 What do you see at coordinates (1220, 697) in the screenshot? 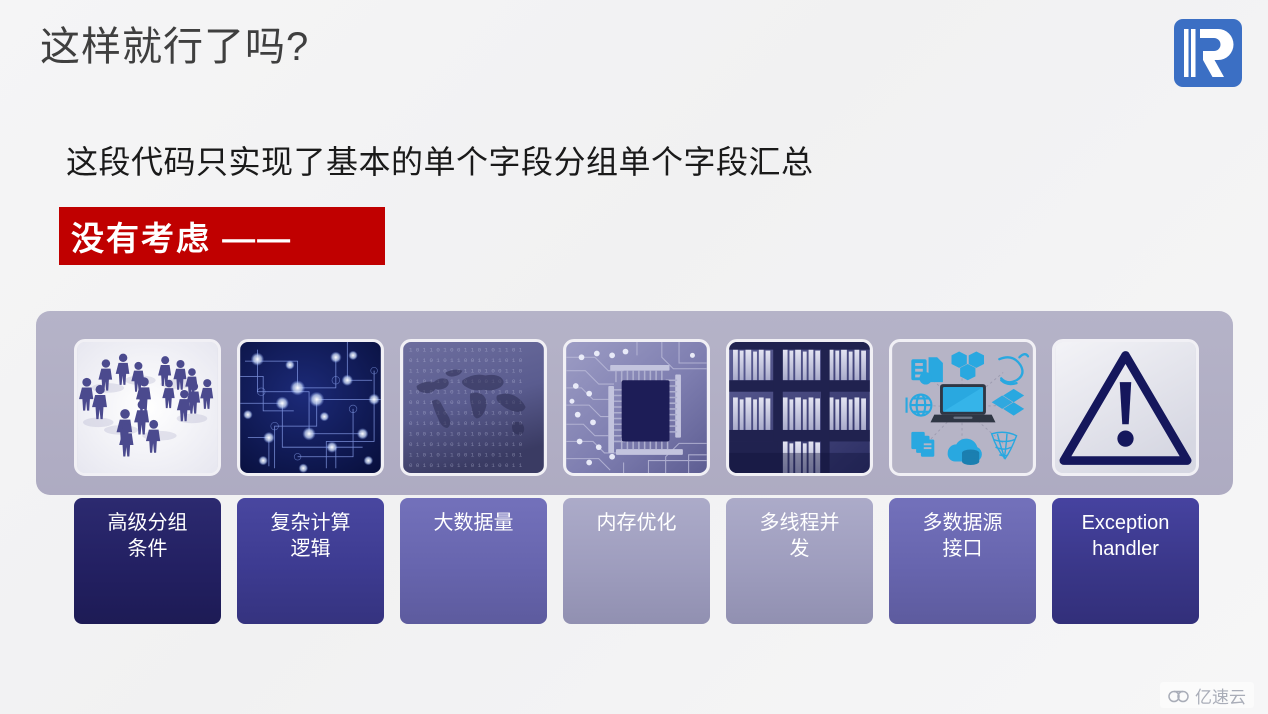
I see `watermark-text: 亿速云` at bounding box center [1220, 697].